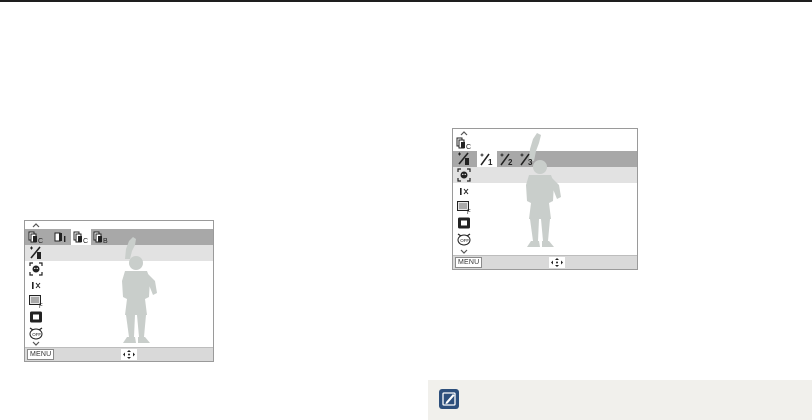 Image resolution: width=812 pixels, height=420 pixels. I want to click on camera-menu-screen-photo-edit: C F OFF 1 2 3 MENU, so click(545, 199).